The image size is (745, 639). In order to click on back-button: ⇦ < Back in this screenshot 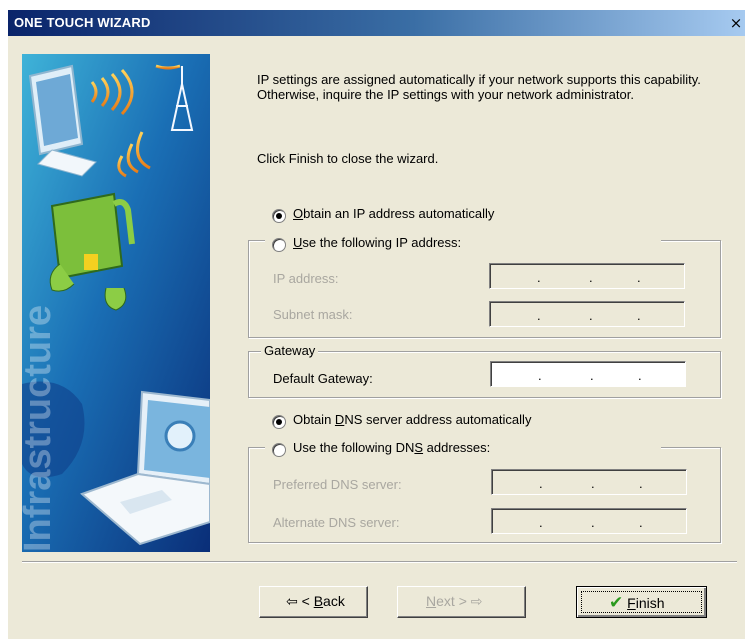, I will do `click(313, 602)`.